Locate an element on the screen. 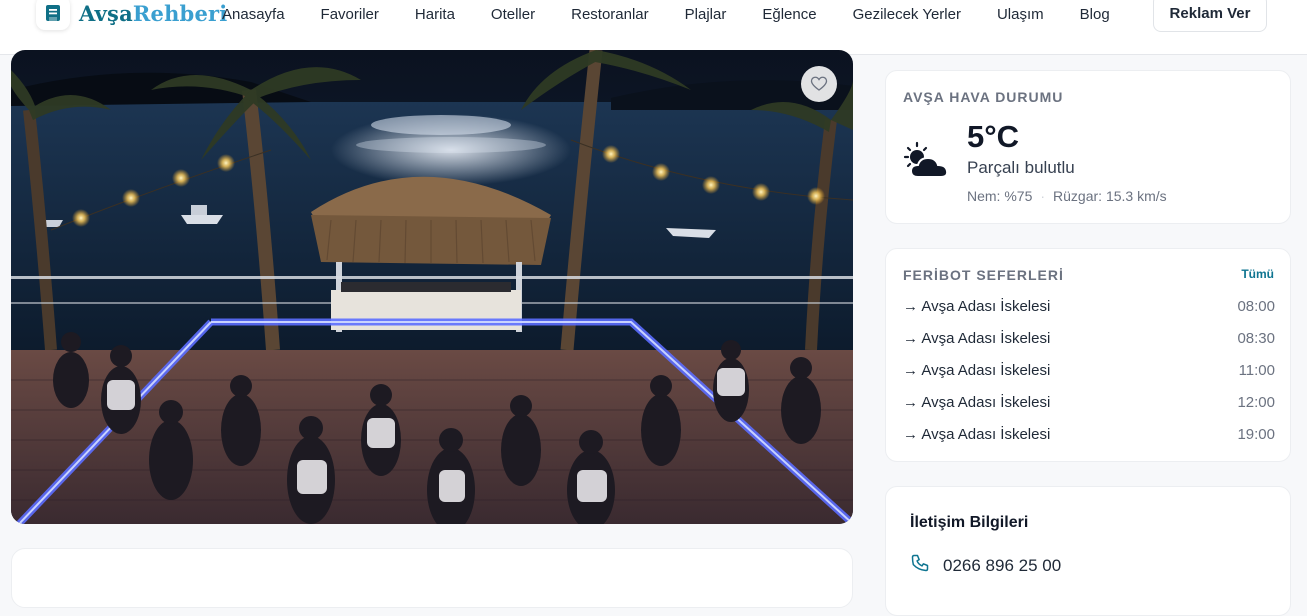 This screenshot has height=616, width=1307. nav-link-ulasim: Ulaşım is located at coordinates (1020, 14).